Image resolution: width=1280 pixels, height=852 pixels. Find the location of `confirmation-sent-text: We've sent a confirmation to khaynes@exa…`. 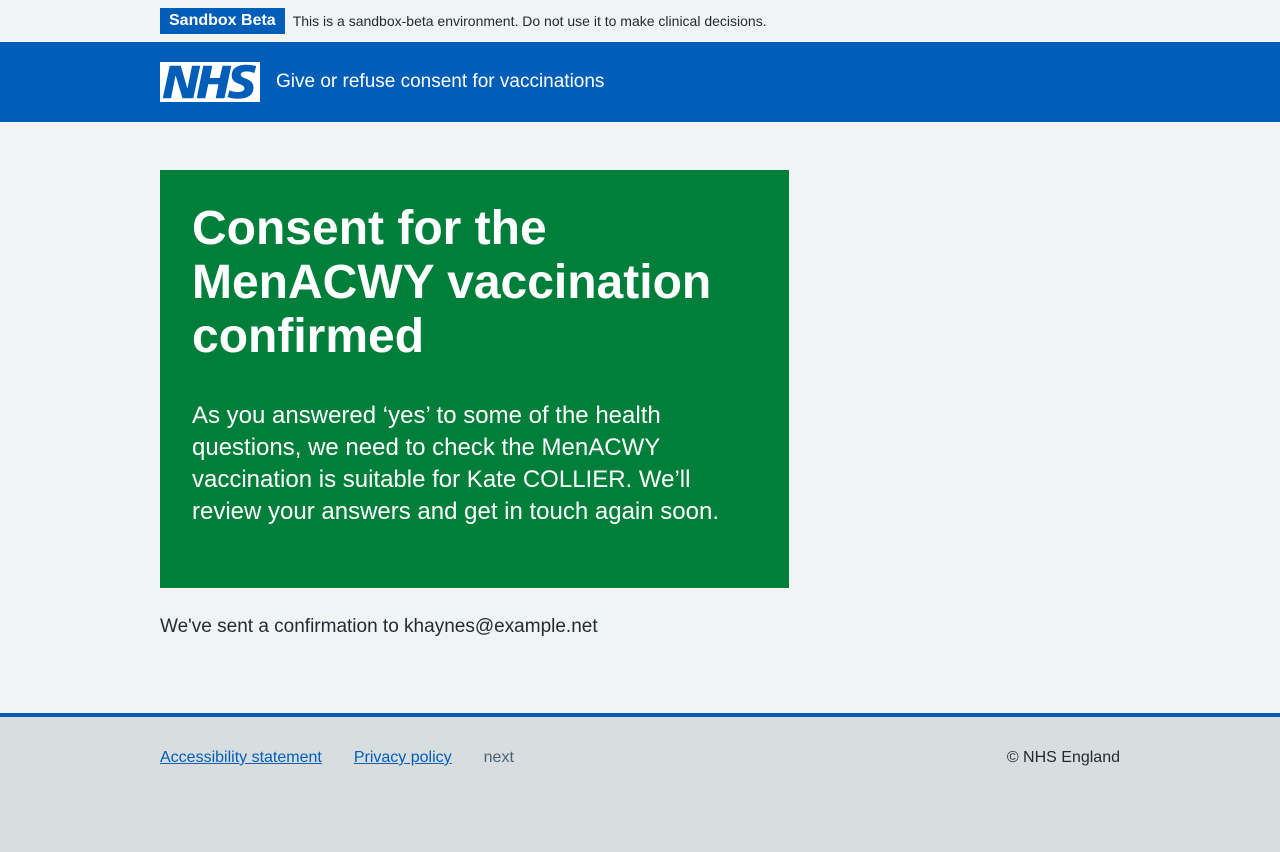

confirmation-sent-text: We've sent a confirmation to khaynes@exa… is located at coordinates (379, 626).